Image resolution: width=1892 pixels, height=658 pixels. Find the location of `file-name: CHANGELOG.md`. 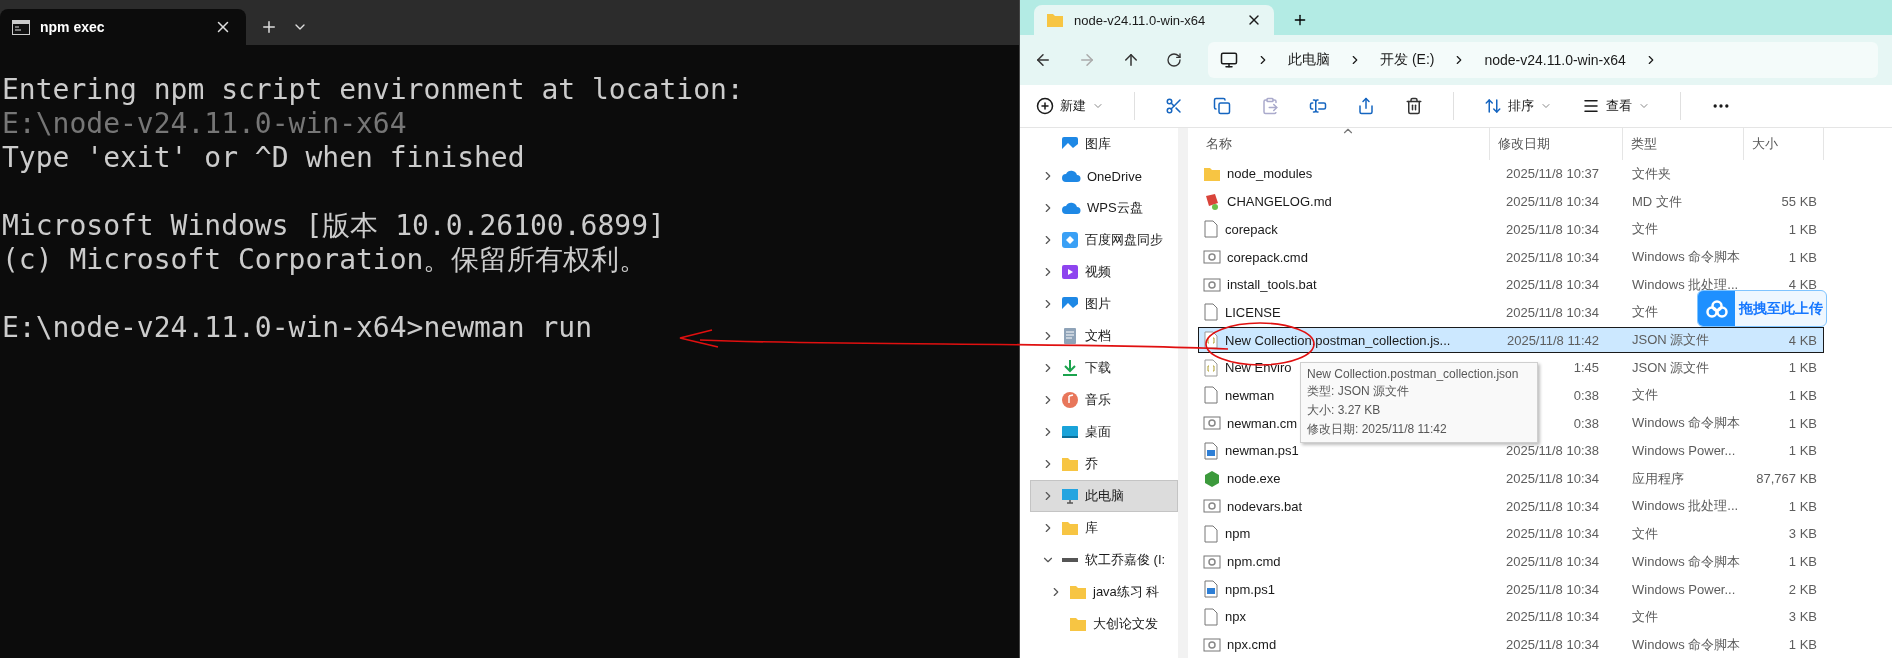

file-name: CHANGELOG.md is located at coordinates (1279, 202).